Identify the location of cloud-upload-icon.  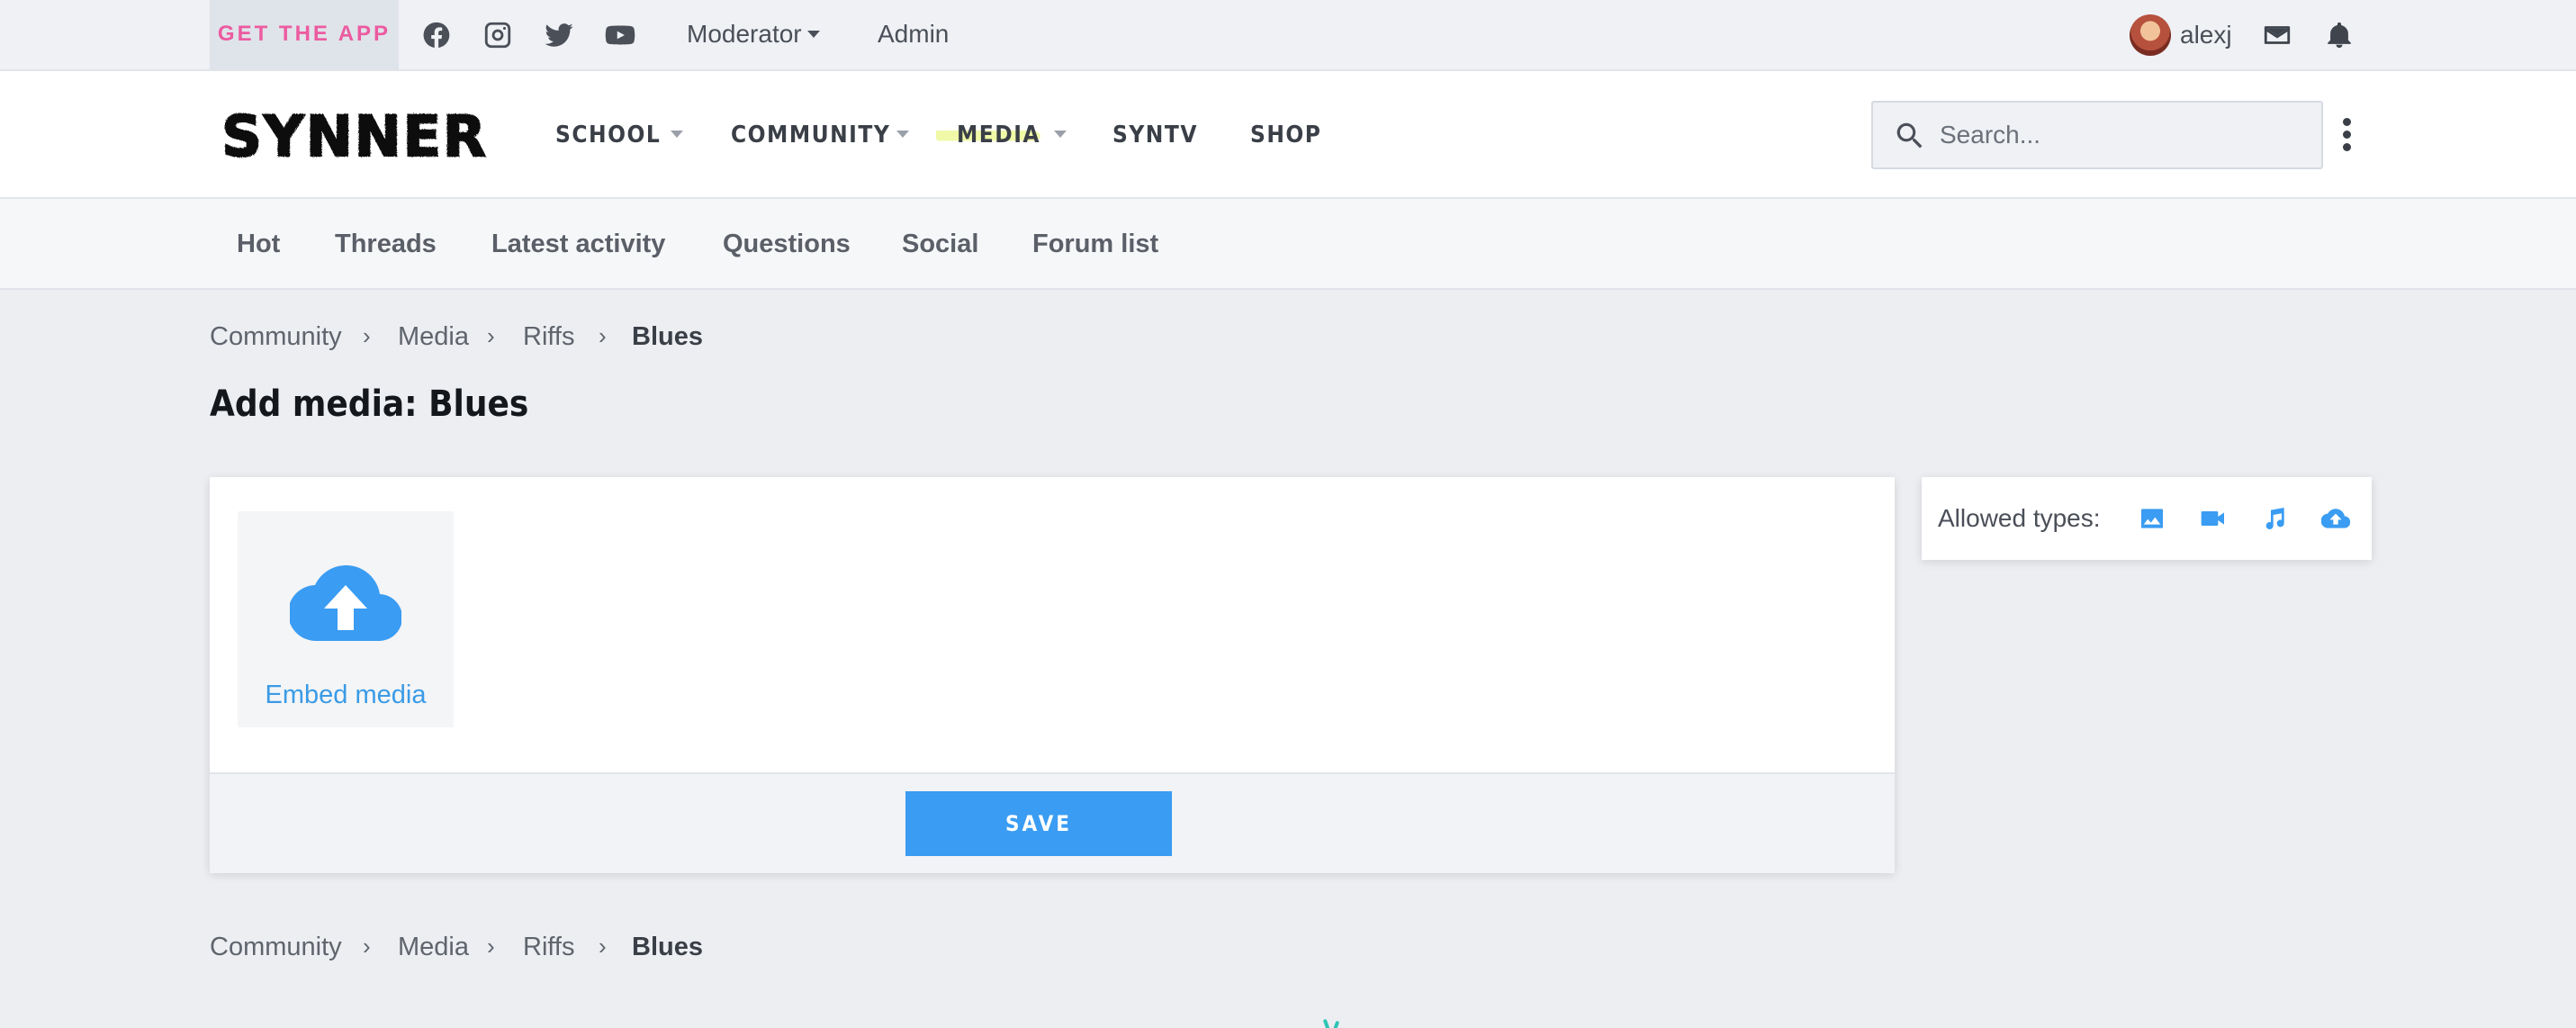
(345, 603).